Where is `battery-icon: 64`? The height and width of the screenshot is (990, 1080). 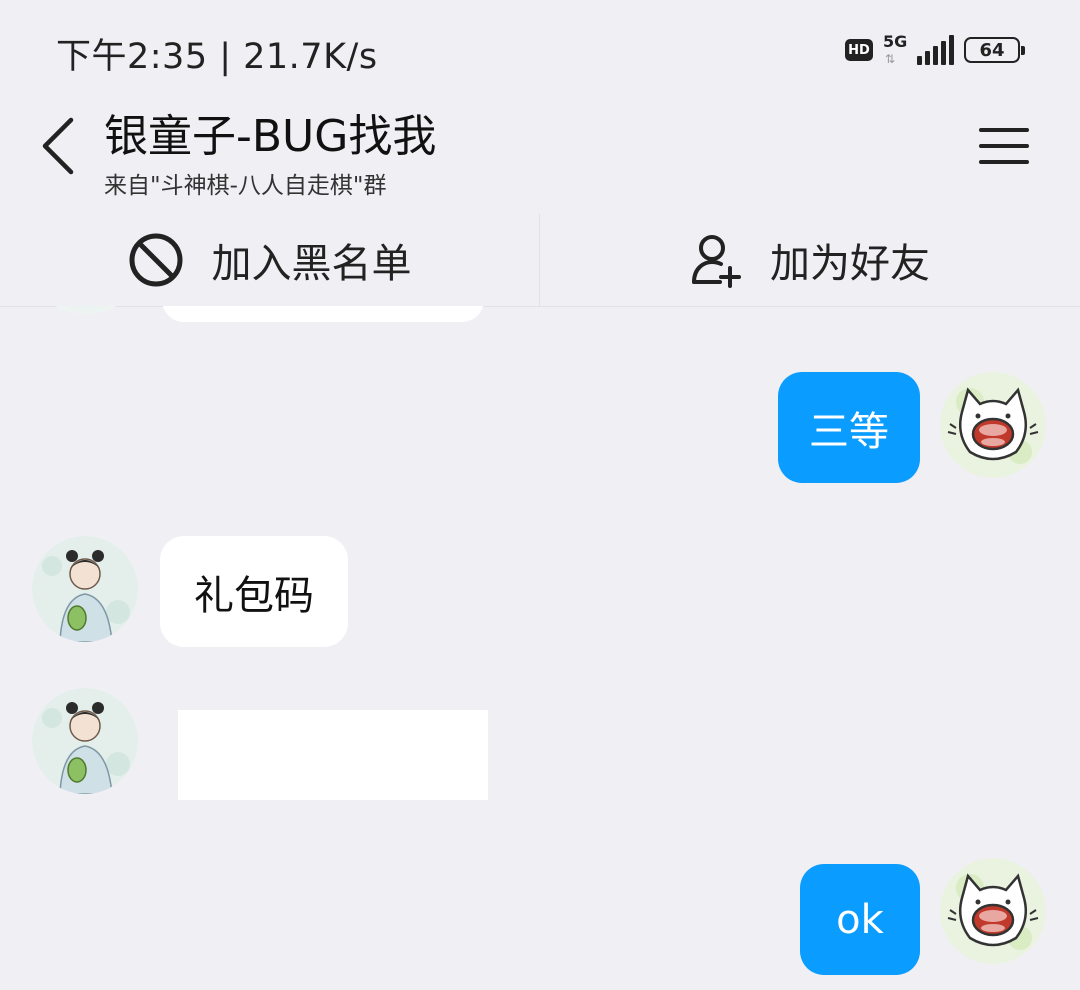
battery-icon: 64 is located at coordinates (994, 50).